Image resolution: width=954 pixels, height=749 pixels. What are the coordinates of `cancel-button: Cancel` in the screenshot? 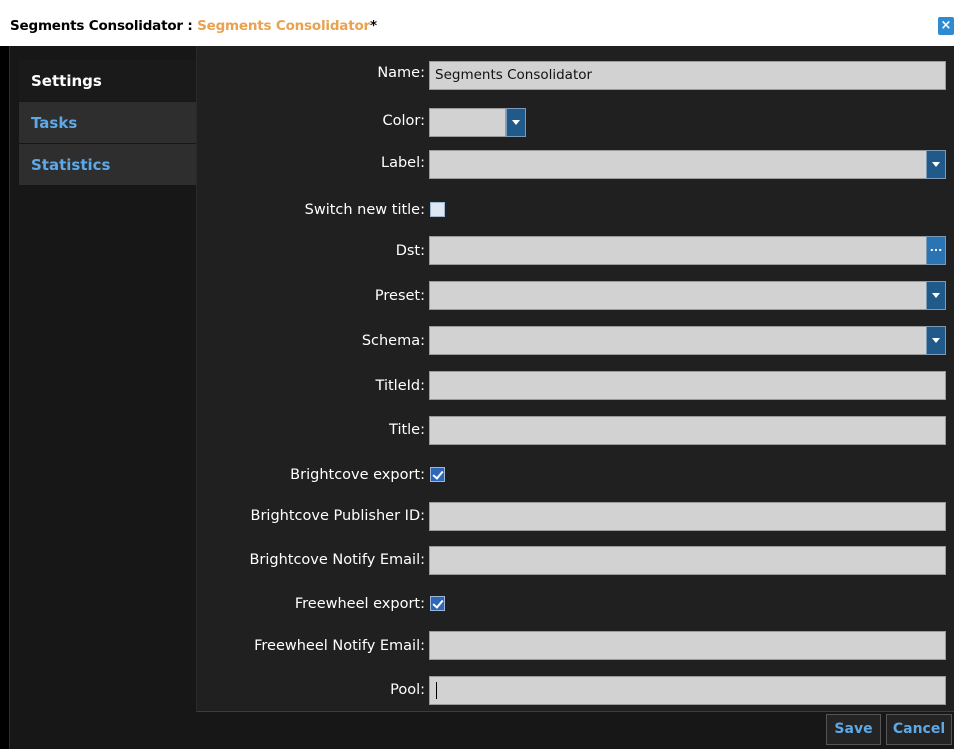 It's located at (919, 729).